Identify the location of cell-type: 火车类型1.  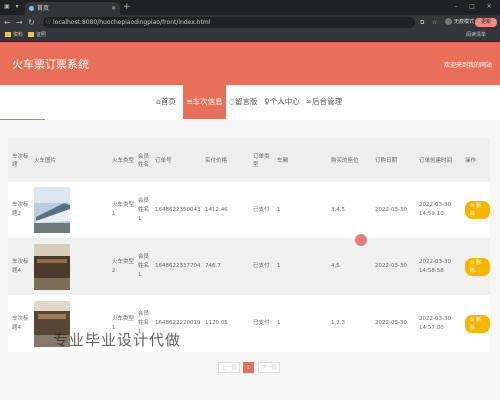
(121, 210).